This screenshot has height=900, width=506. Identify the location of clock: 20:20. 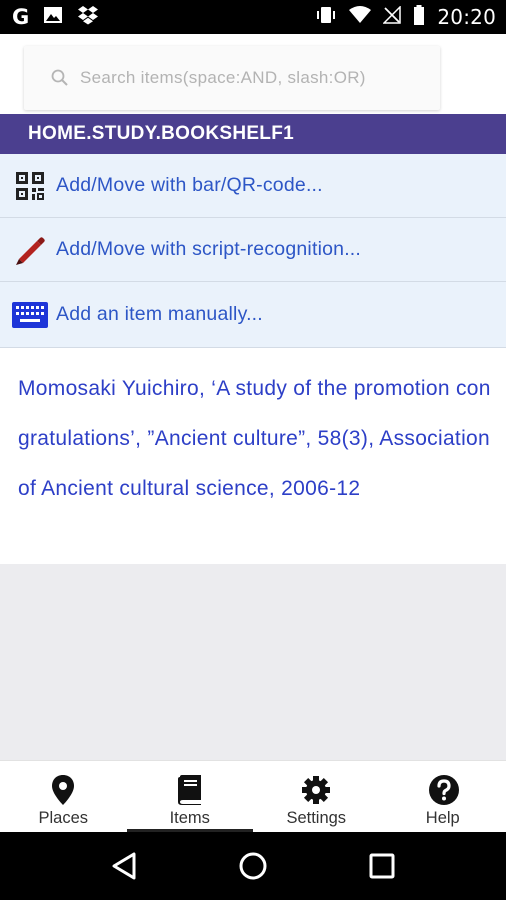
(466, 17).